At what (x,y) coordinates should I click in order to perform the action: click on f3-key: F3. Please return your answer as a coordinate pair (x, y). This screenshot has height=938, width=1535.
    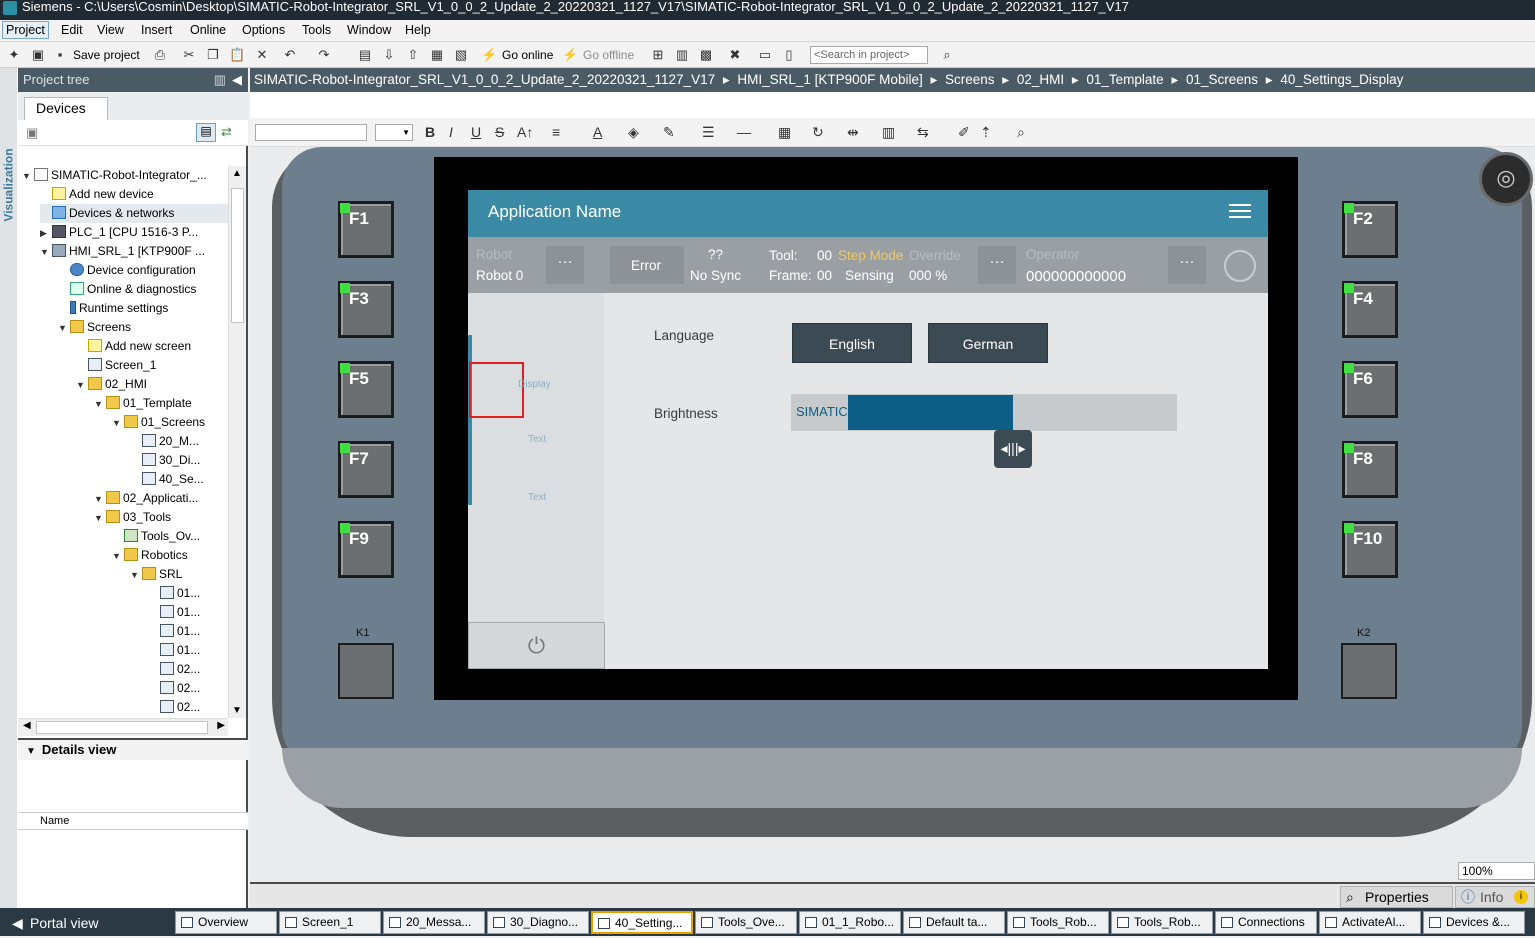
    Looking at the image, I should click on (366, 309).